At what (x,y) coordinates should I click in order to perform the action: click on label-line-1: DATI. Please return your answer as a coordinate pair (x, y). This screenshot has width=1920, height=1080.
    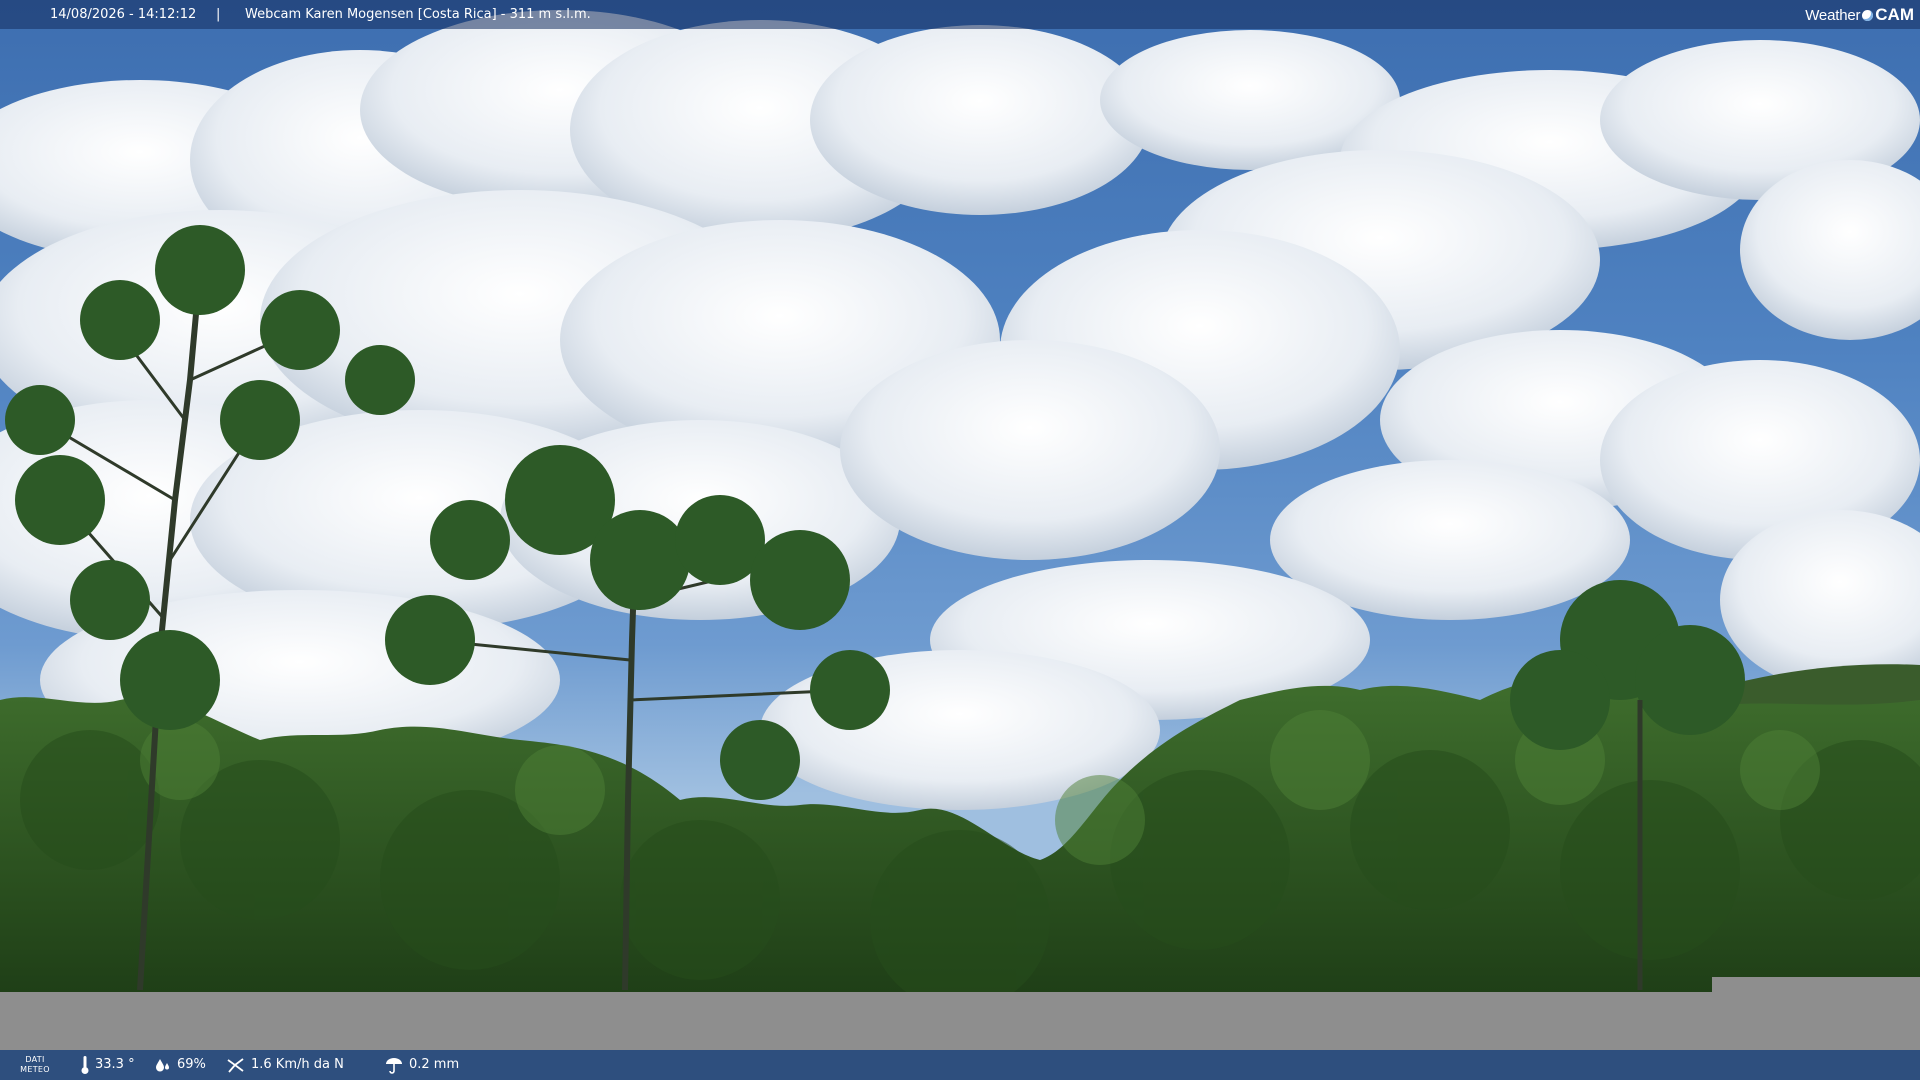
    Looking at the image, I should click on (35, 1059).